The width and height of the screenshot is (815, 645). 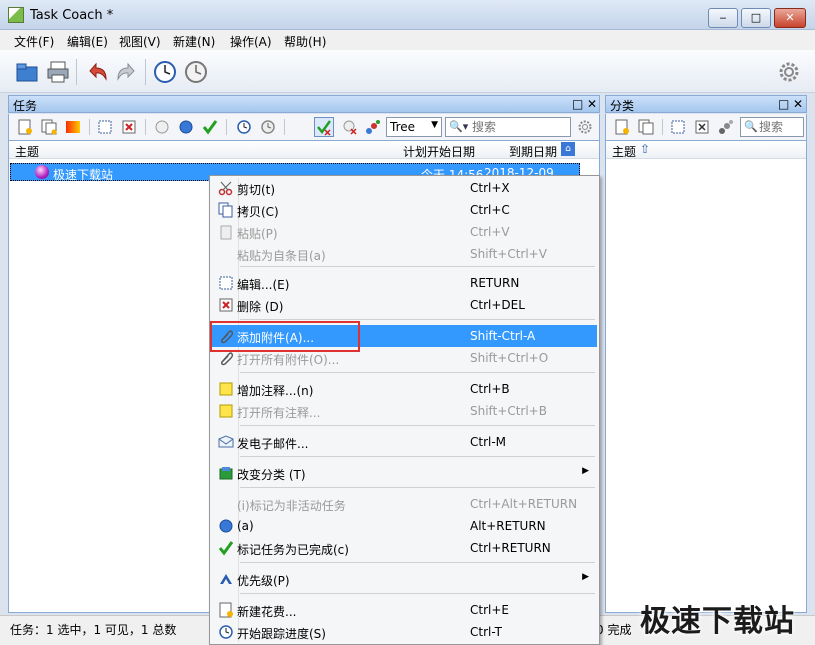 I want to click on mark-completed-icon, so click(x=210, y=127).